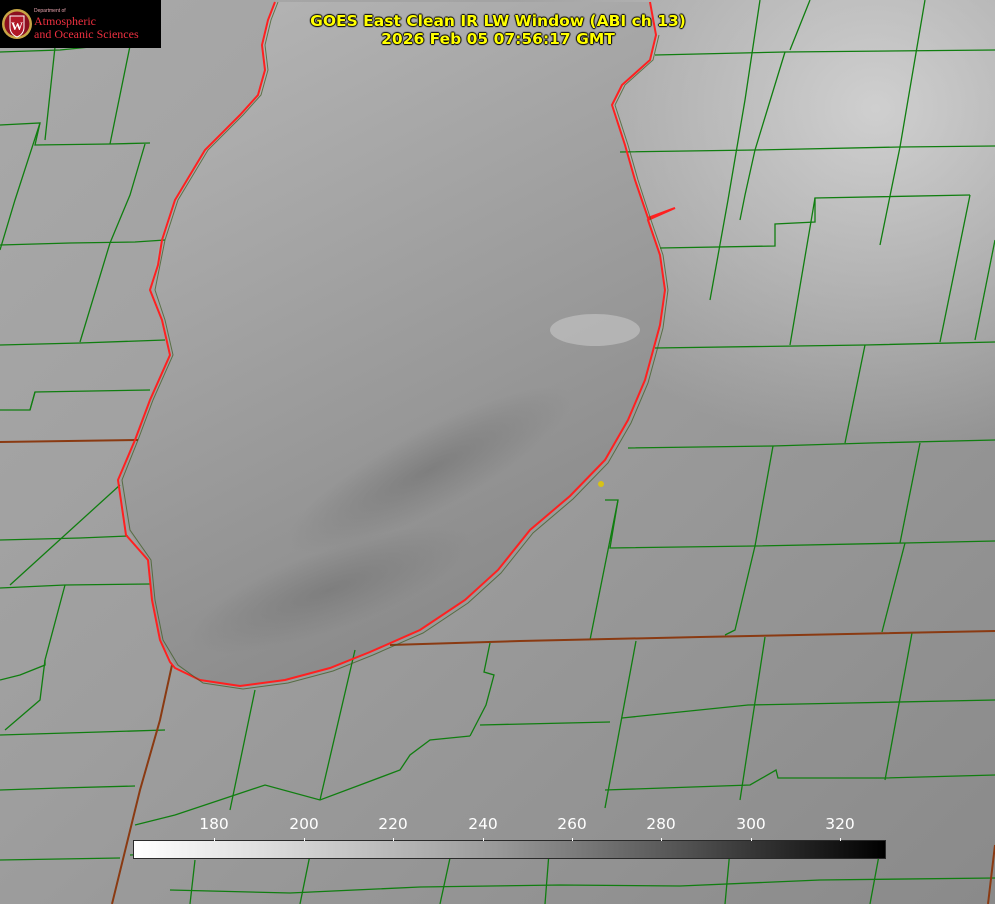  Describe the element at coordinates (661, 824) in the screenshot. I see `colorbar-tick-label: 280` at that location.